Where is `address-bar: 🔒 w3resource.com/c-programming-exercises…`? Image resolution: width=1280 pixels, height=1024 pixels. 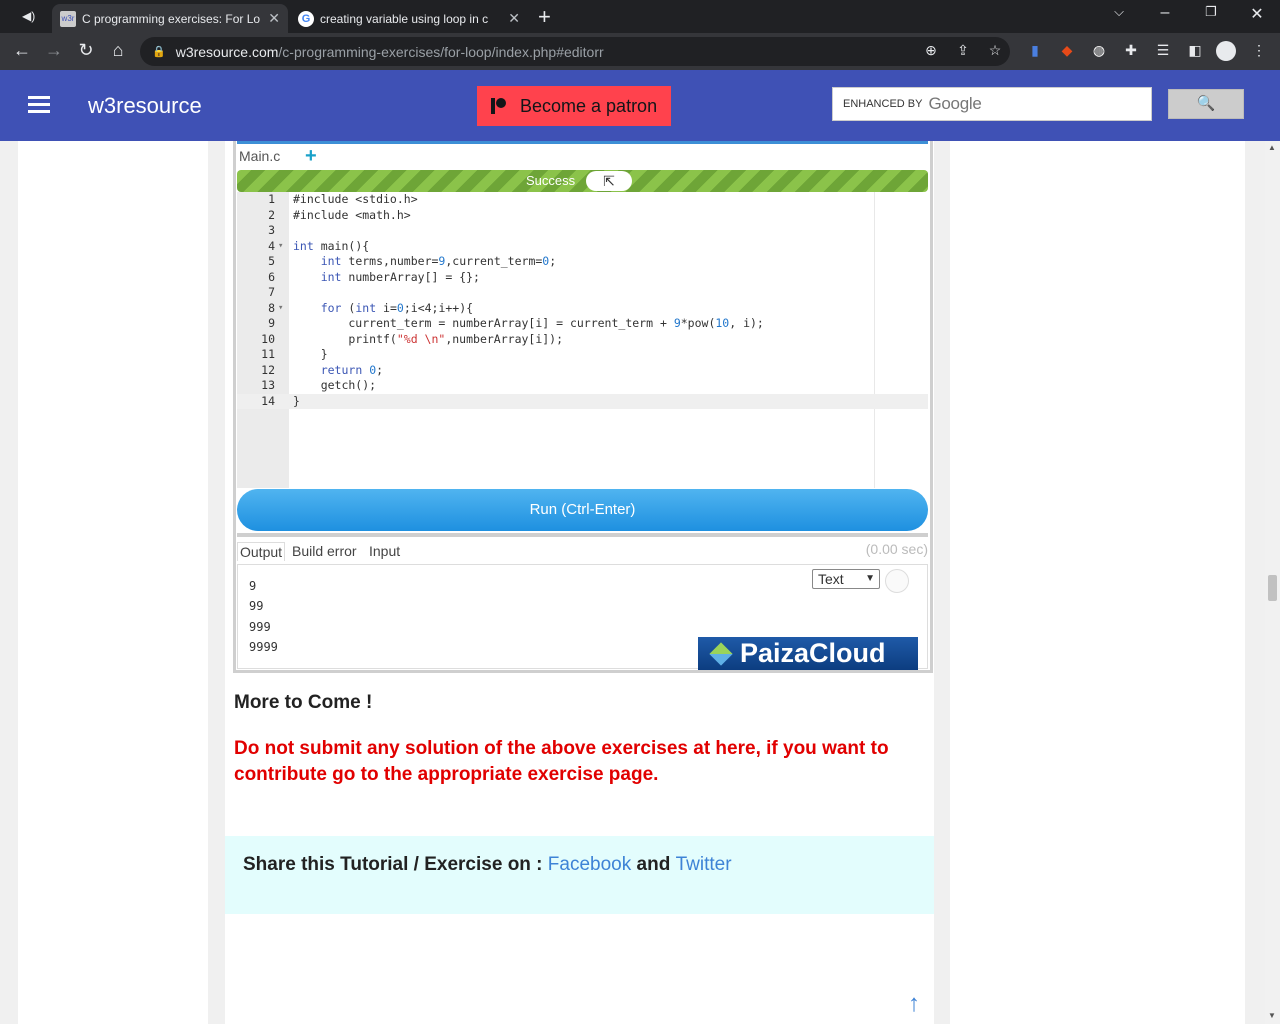 address-bar: 🔒 w3resource.com/c-programming-exercises… is located at coordinates (575, 51).